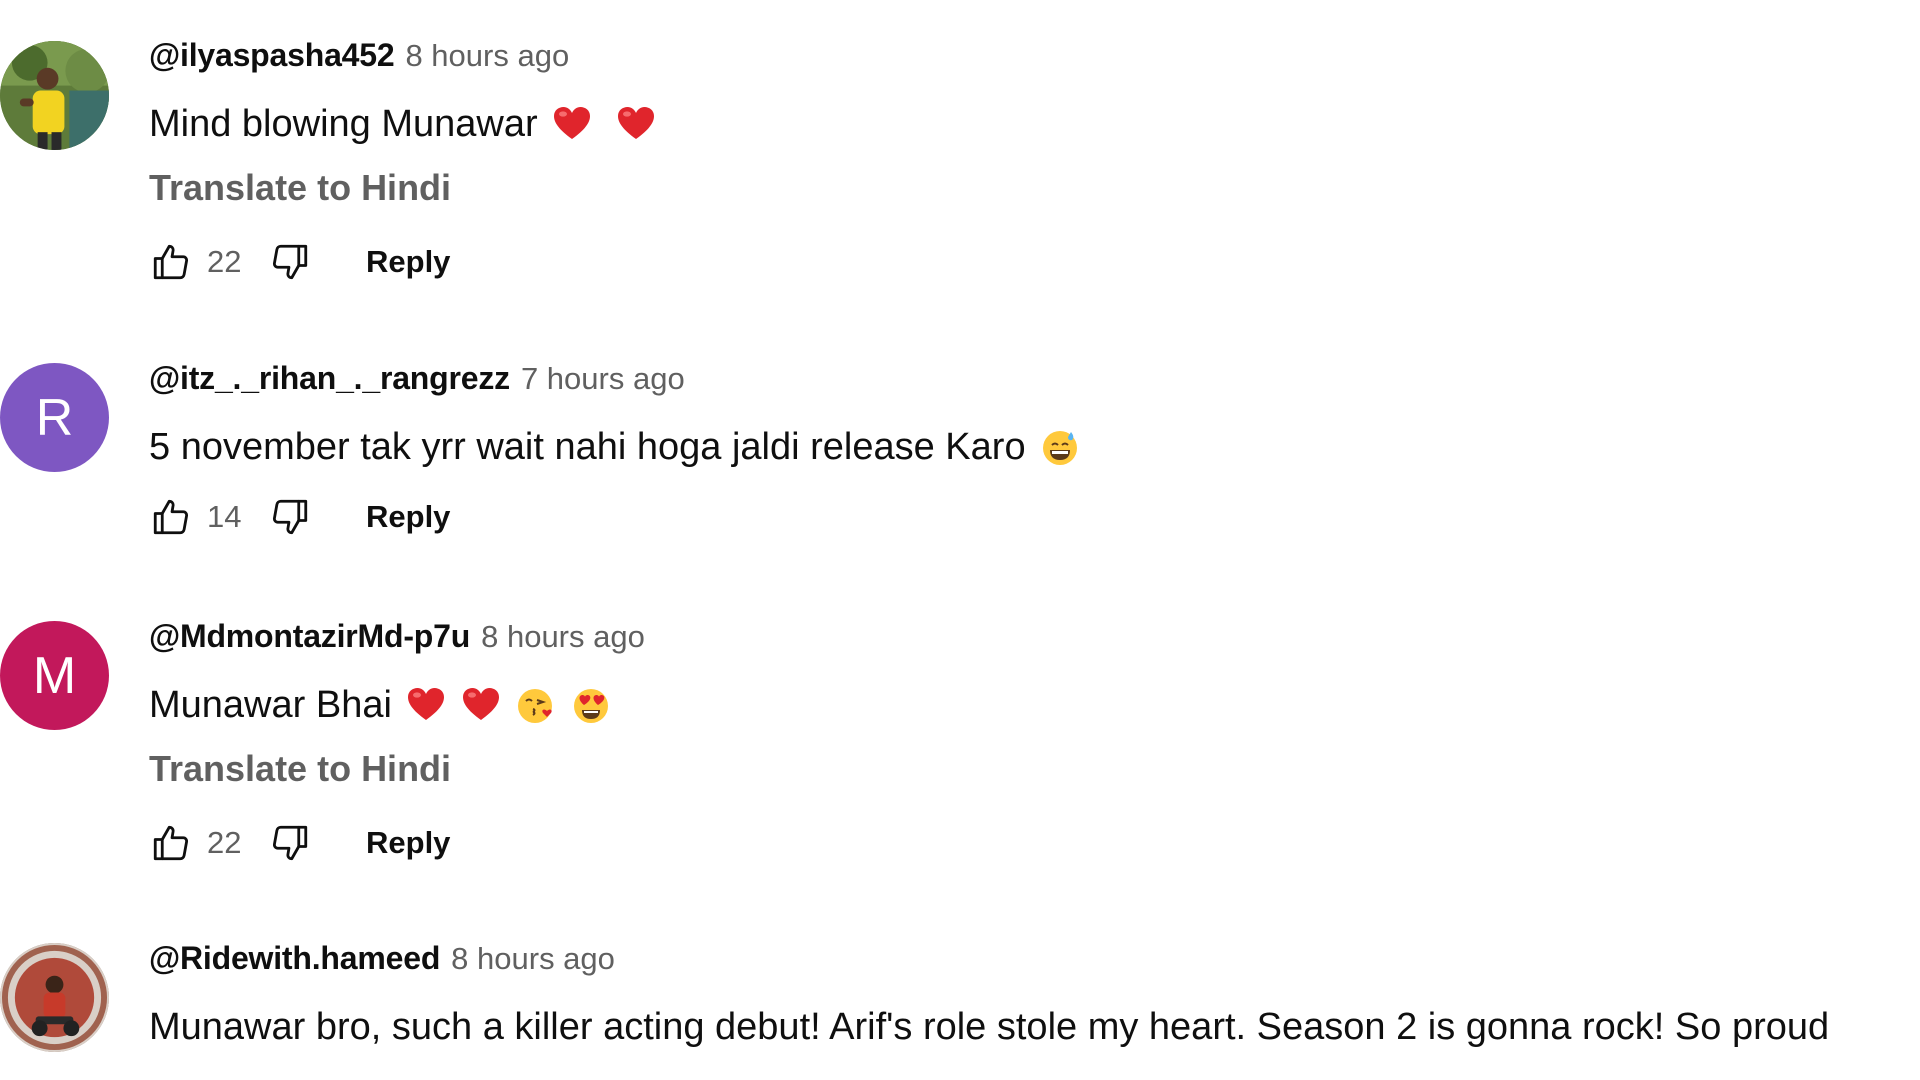 Image resolution: width=1920 pixels, height=1080 pixels. I want to click on comment-header: @Ridewith.hameed 8 hours ago, so click(1034, 963).